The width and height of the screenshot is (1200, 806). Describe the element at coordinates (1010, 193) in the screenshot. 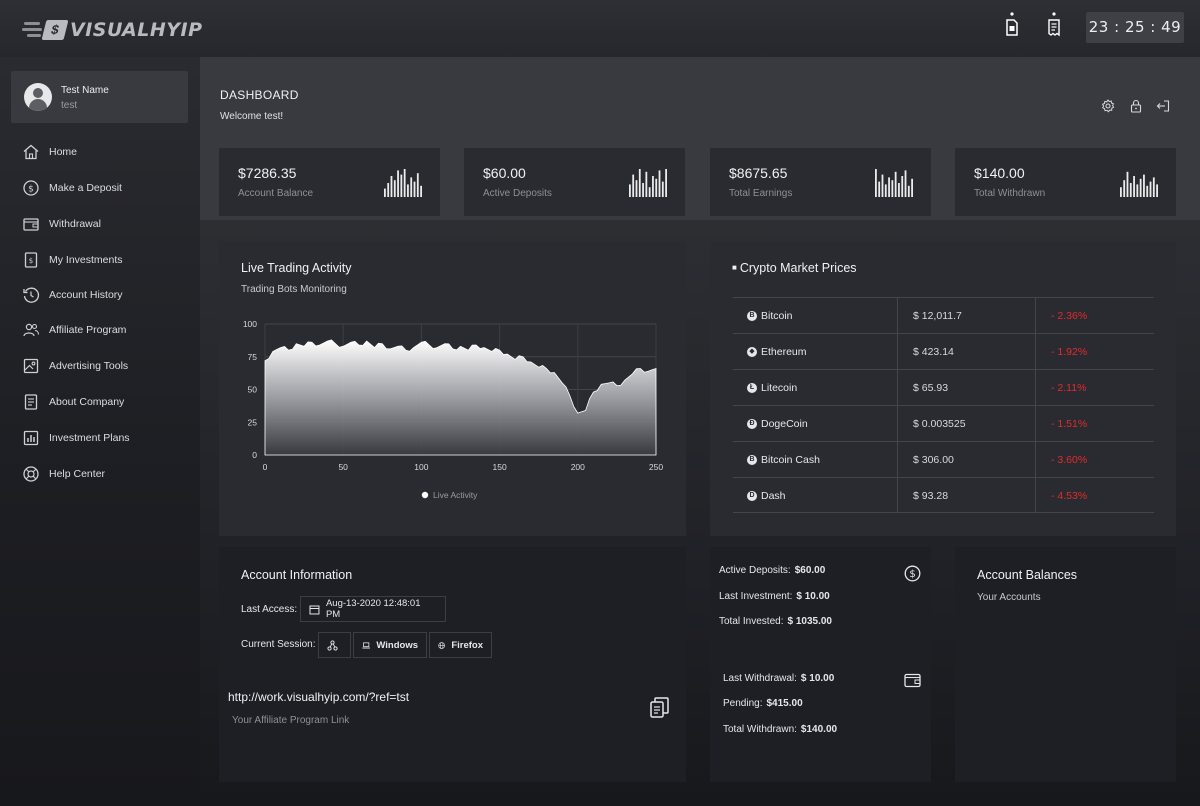

I see `stat-label: Total Withdrawn` at that location.